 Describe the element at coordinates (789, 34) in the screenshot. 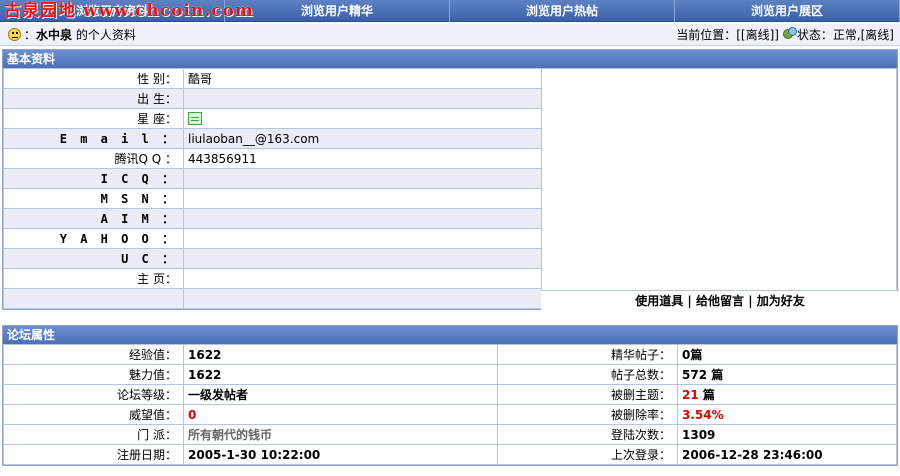

I see `online-status-icon` at that location.